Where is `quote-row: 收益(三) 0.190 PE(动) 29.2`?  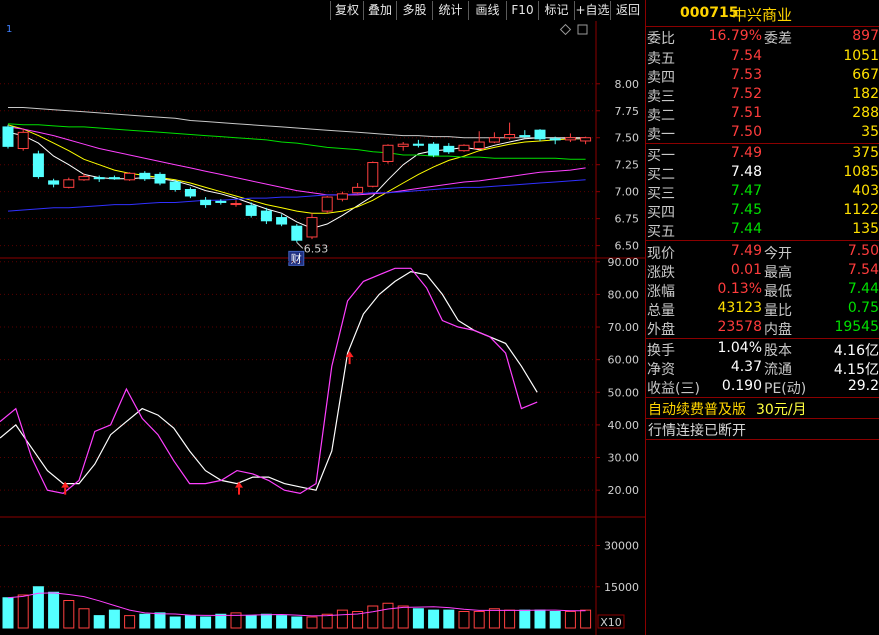
quote-row: 收益(三) 0.190 PE(动) 29.2 is located at coordinates (762, 387).